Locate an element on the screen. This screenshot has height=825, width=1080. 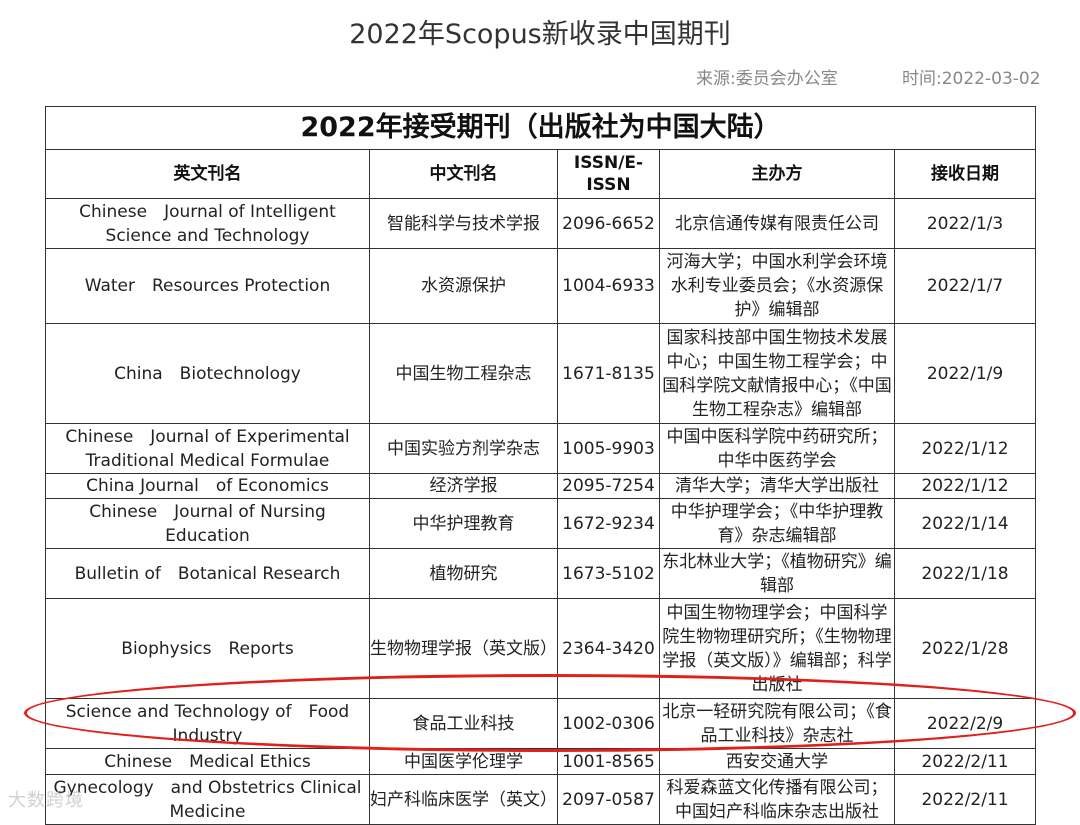
cell-cn: 中国实验方剂学杂志 is located at coordinates (463, 448).